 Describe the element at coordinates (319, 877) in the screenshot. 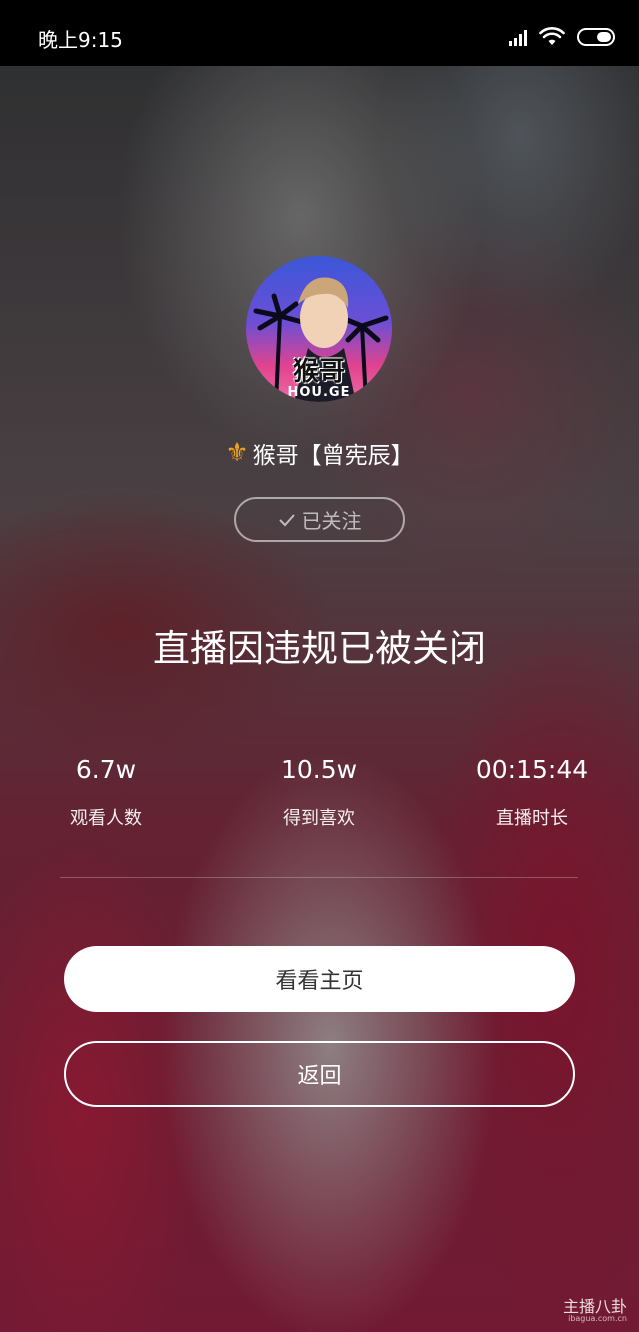

I see `divider` at that location.